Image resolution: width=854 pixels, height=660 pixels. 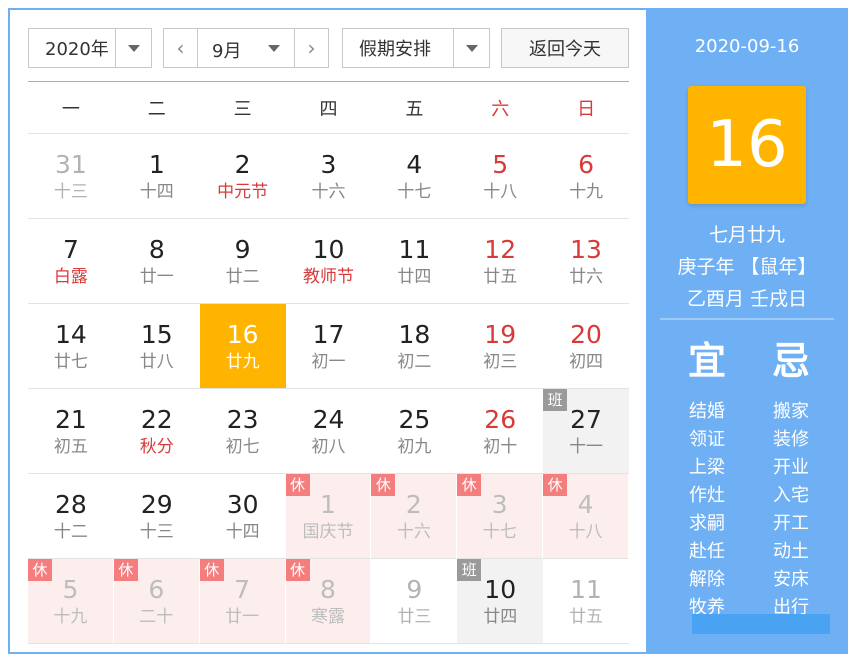 I want to click on day-number: 5, so click(x=500, y=164).